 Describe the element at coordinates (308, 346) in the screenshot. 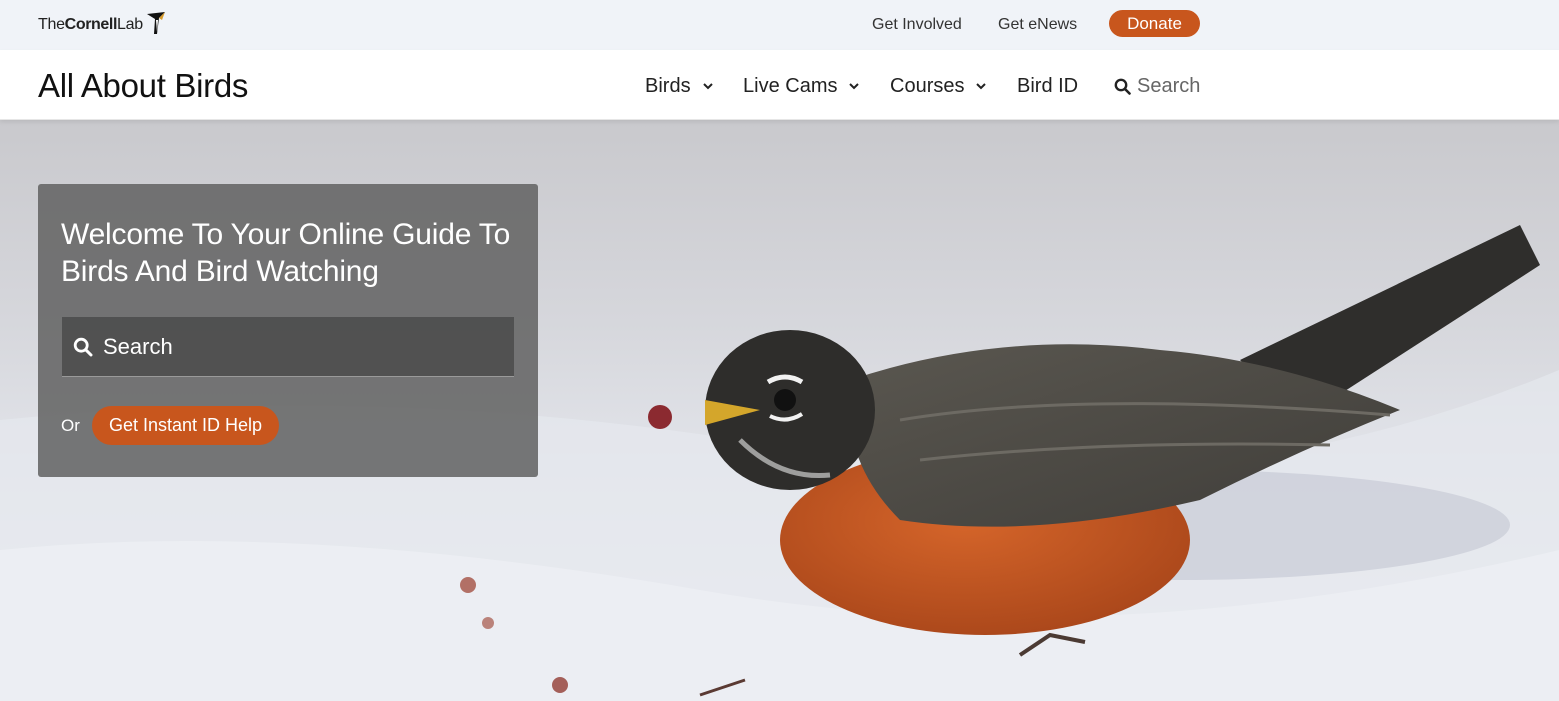

I see `hero-search-input` at that location.